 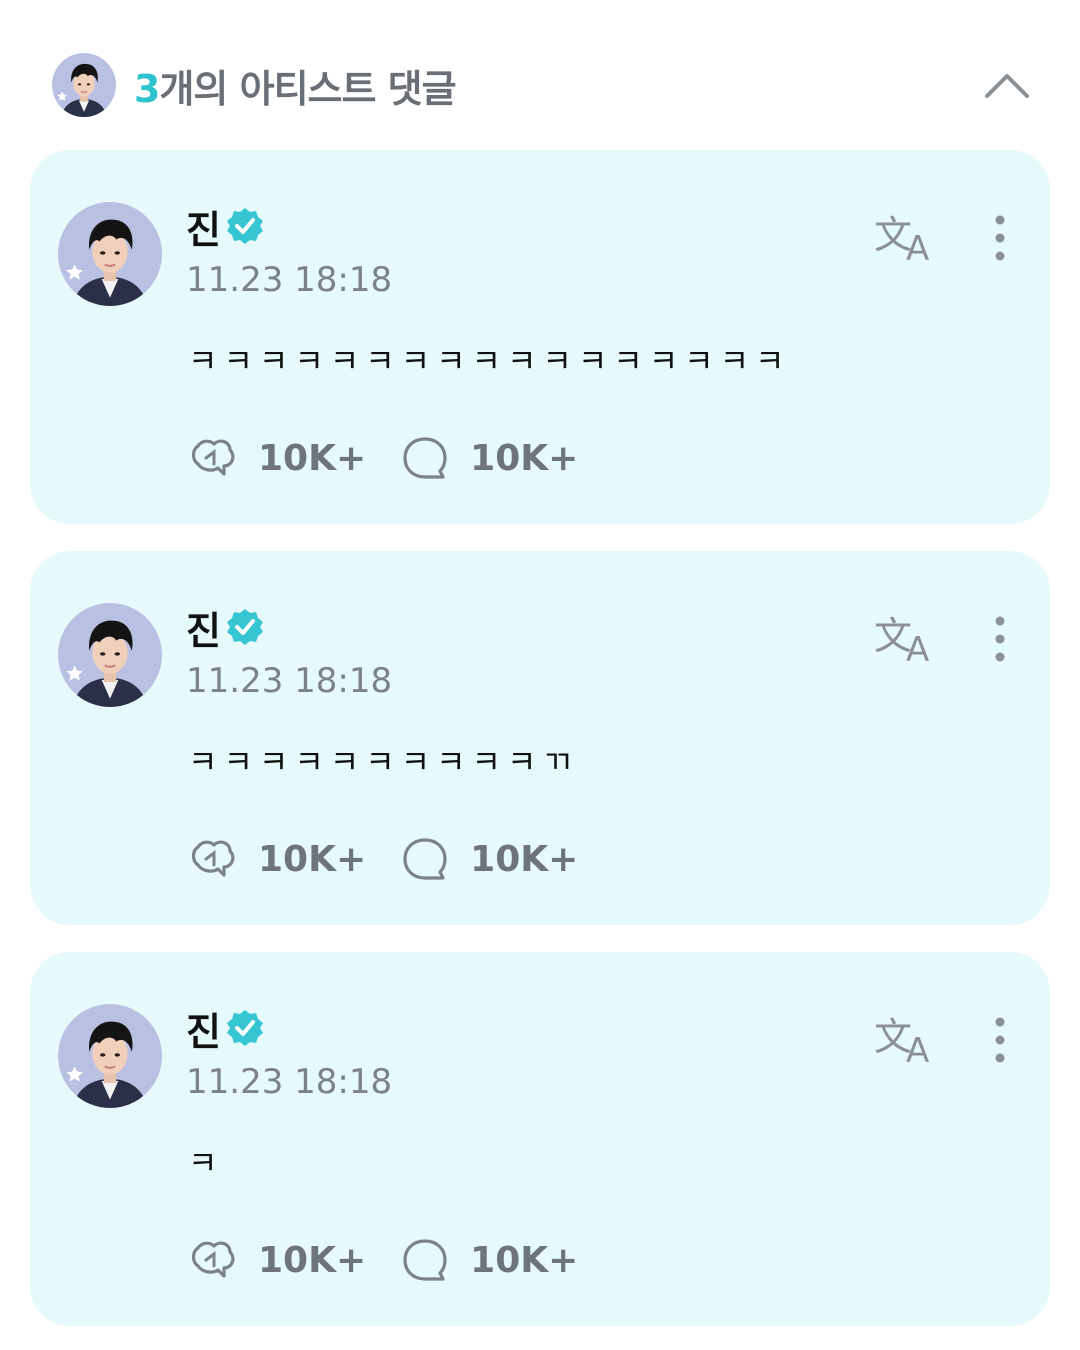 I want to click on header-title-text: 개의 아티스트 댓글, so click(x=307, y=88).